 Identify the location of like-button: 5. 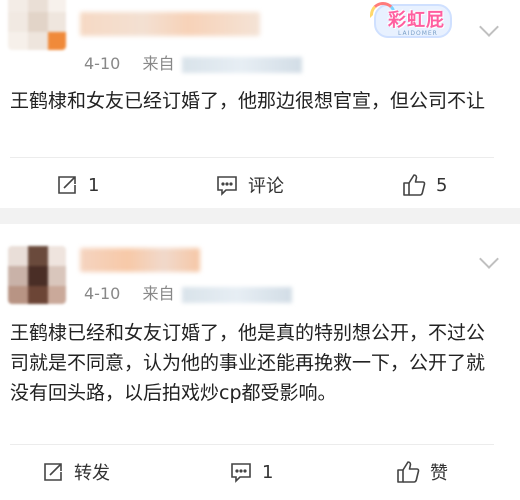
(424, 185).